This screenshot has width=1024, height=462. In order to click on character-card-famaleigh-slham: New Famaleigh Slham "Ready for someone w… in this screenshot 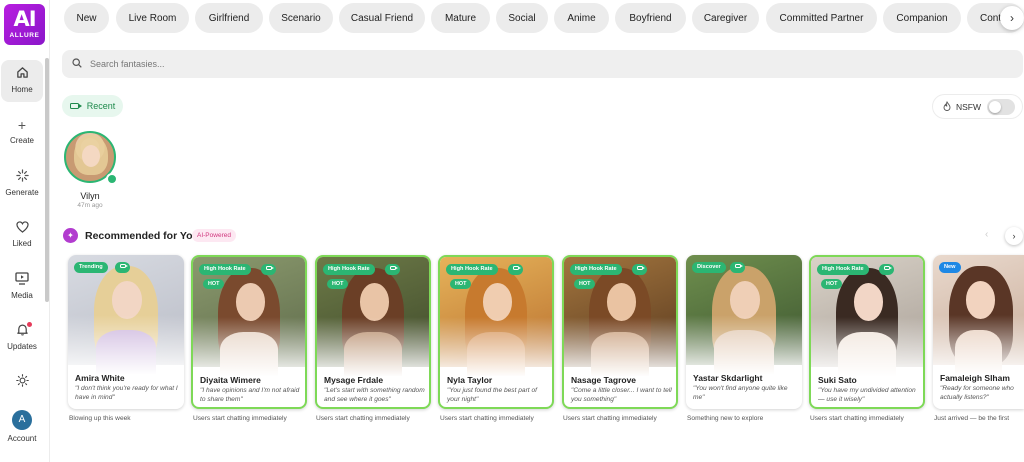, I will do `click(978, 332)`.